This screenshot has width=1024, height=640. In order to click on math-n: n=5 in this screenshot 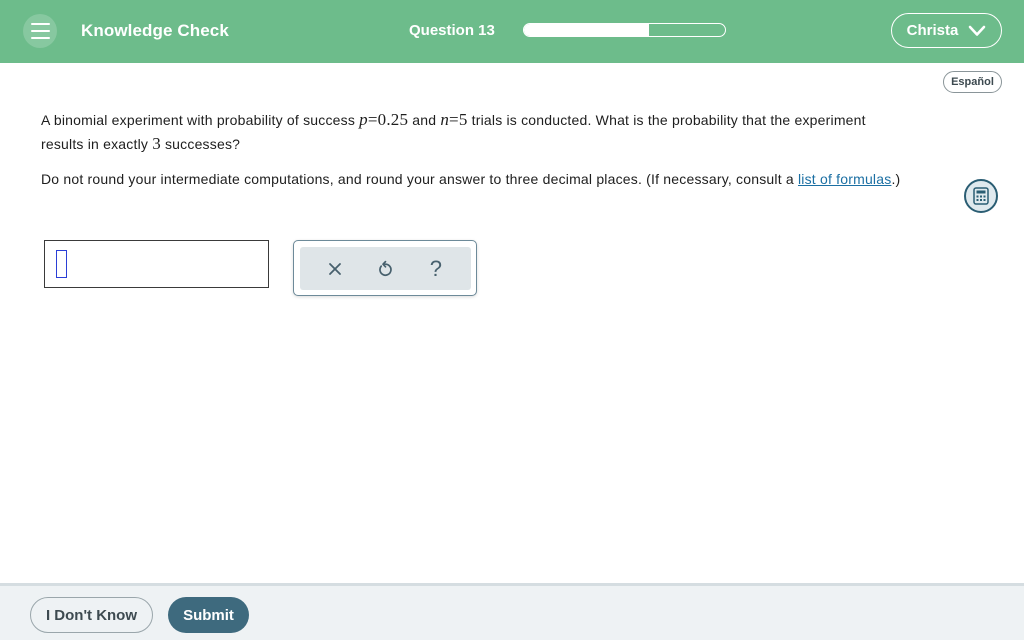, I will do `click(454, 119)`.